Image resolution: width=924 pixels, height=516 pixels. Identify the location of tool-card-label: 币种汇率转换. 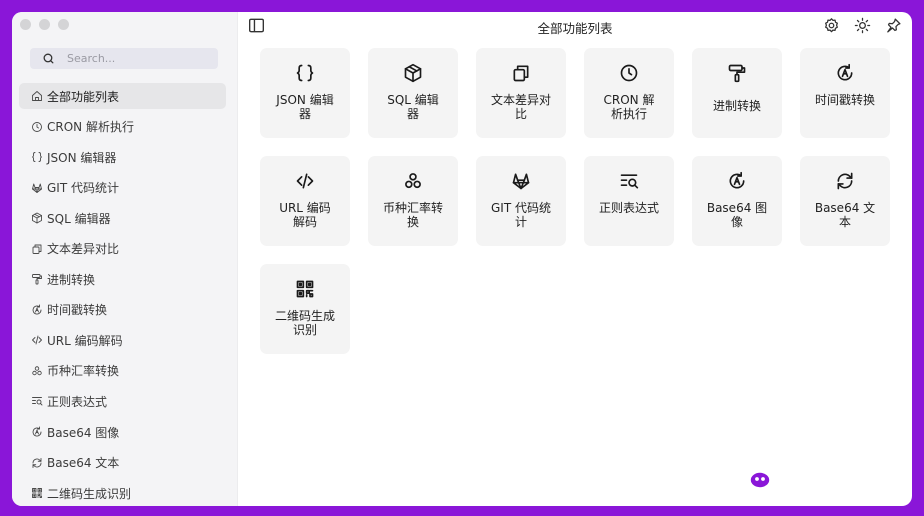
(412, 215).